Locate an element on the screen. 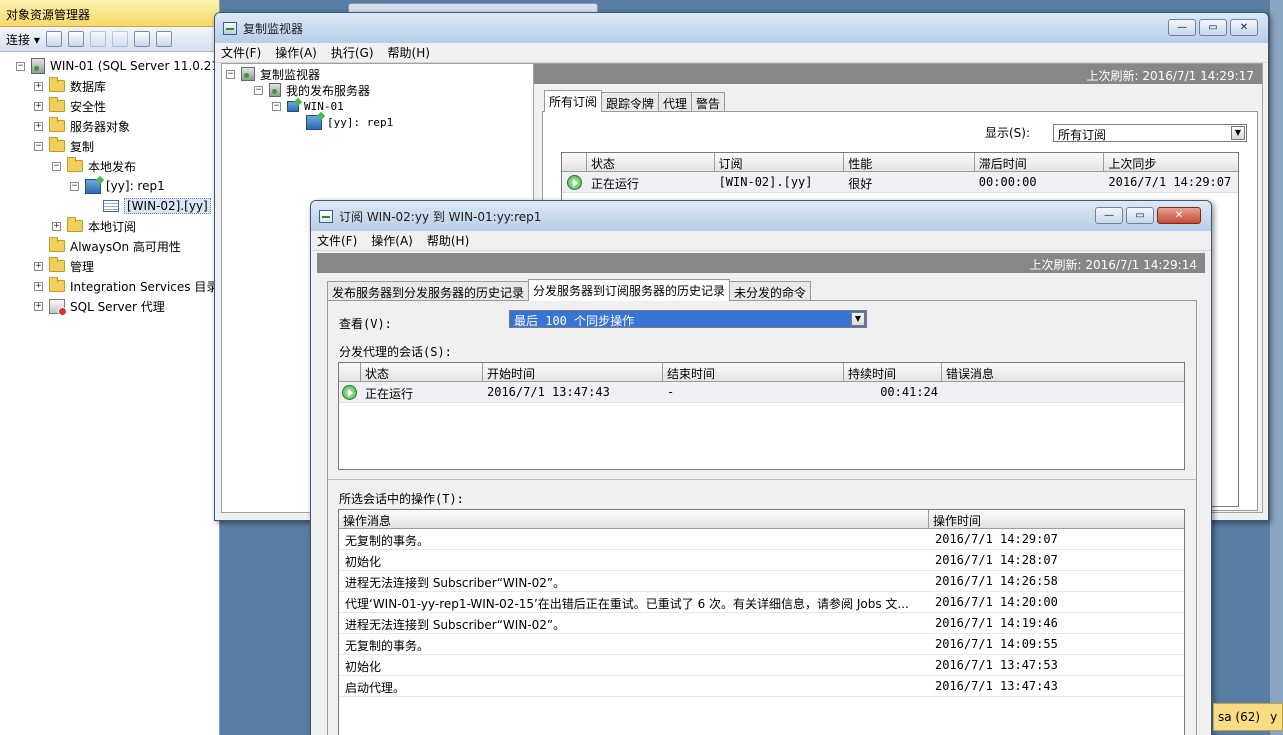  col-latency: 滞后时间 is located at coordinates (1040, 162).